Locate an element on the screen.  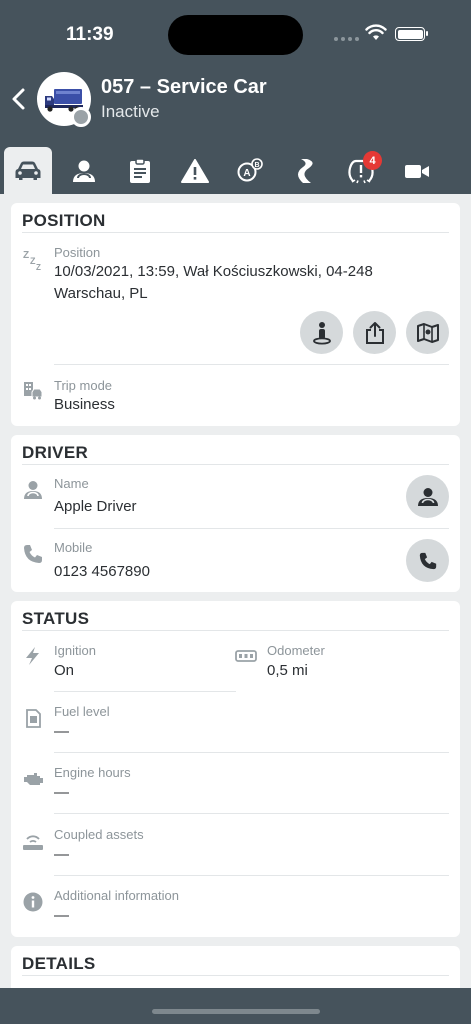
info-icon is located at coordinates (33, 902).